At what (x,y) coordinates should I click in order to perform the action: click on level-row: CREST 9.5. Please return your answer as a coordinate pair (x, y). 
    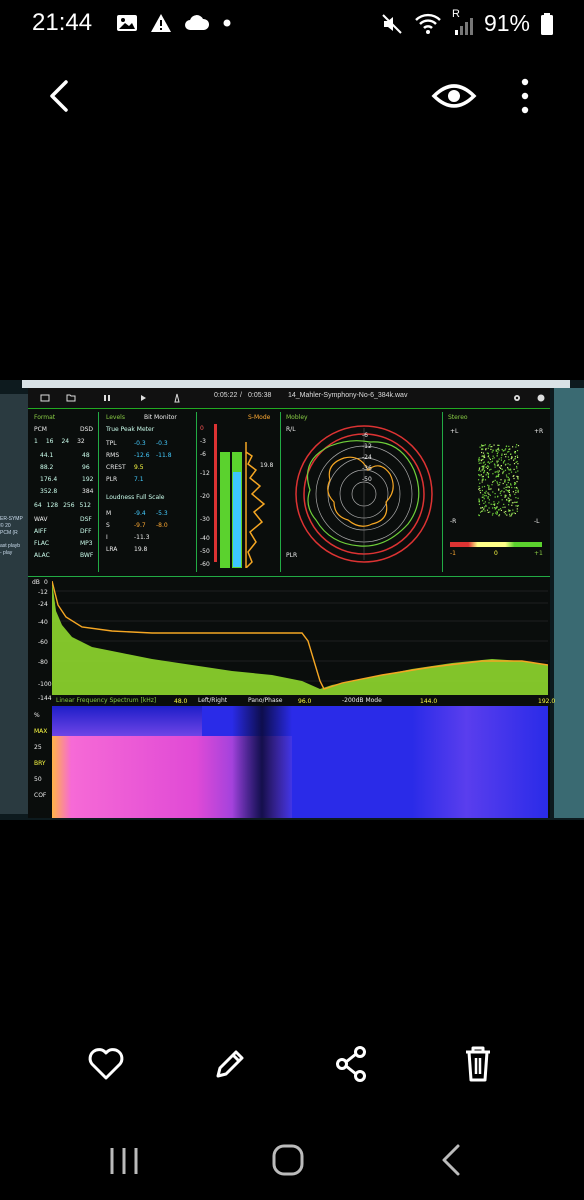
    Looking at the image, I should click on (139, 468).